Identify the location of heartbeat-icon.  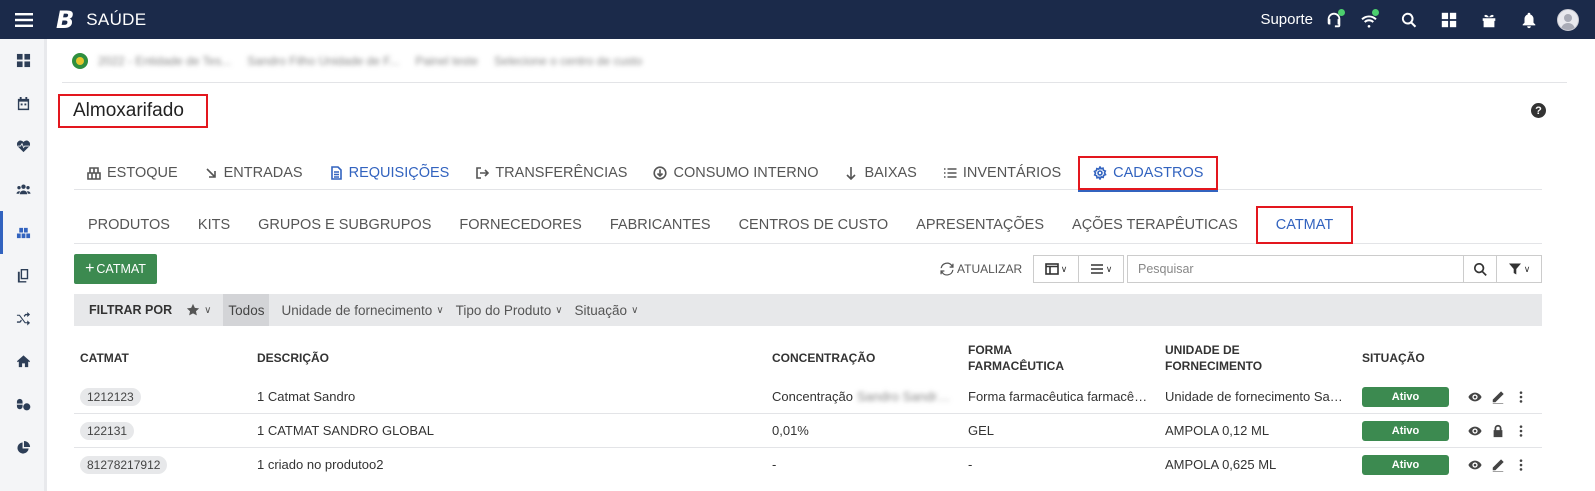
(23, 146).